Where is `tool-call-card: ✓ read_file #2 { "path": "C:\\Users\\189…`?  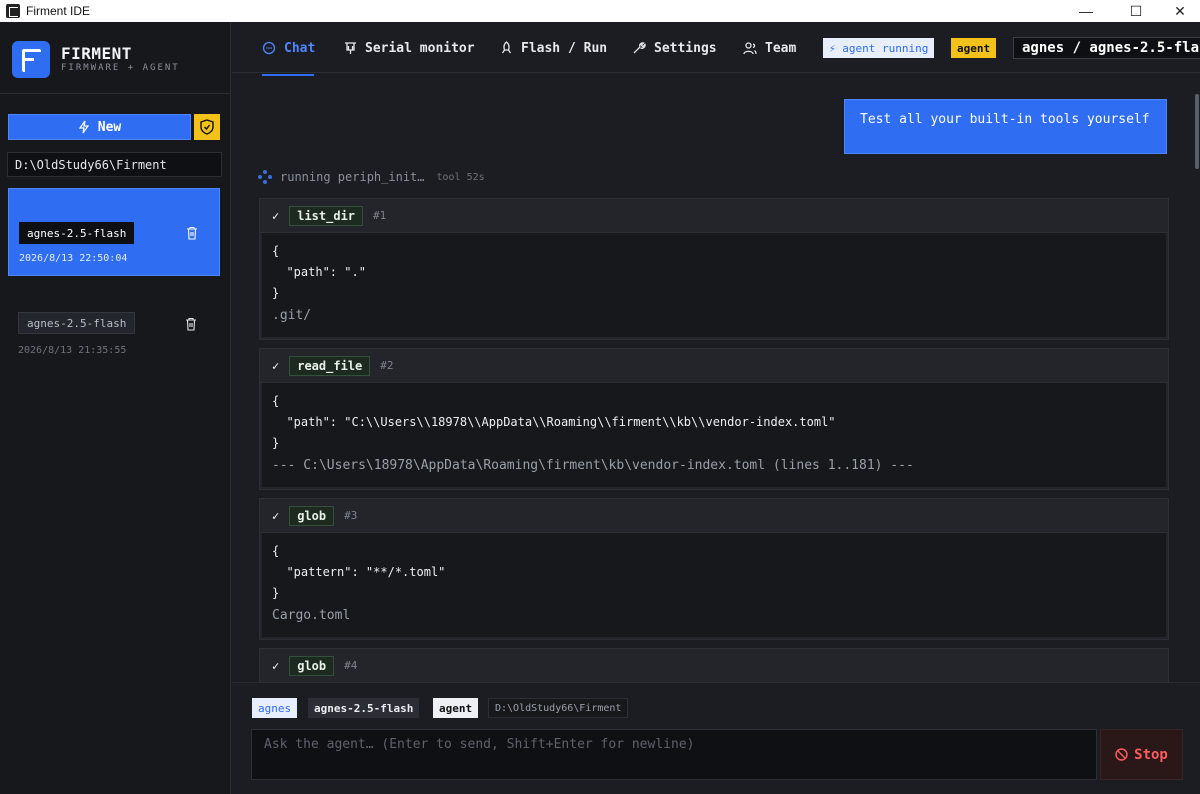 tool-call-card: ✓ read_file #2 { "path": "C:\\Users\\189… is located at coordinates (714, 419).